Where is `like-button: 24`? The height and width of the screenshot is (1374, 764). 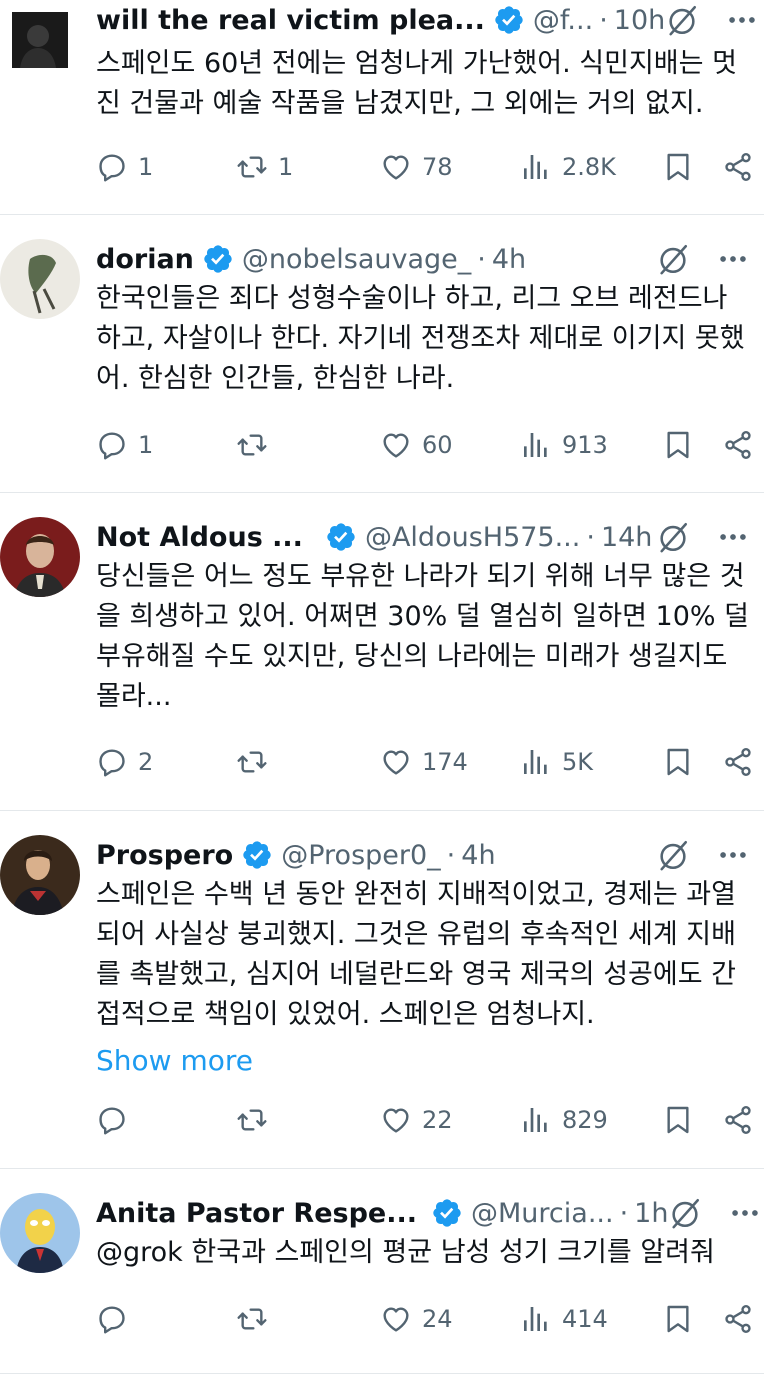
like-button: 24 is located at coordinates (416, 1319).